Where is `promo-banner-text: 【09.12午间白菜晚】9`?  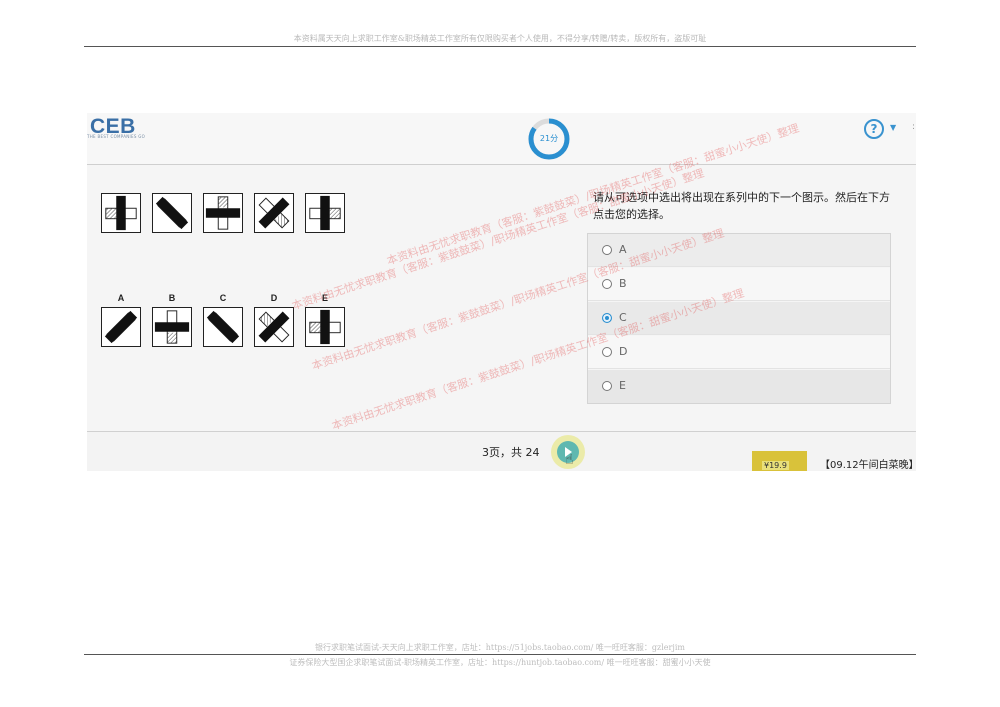
promo-banner-text: 【09.12午间白菜晚】9 is located at coordinates (868, 463).